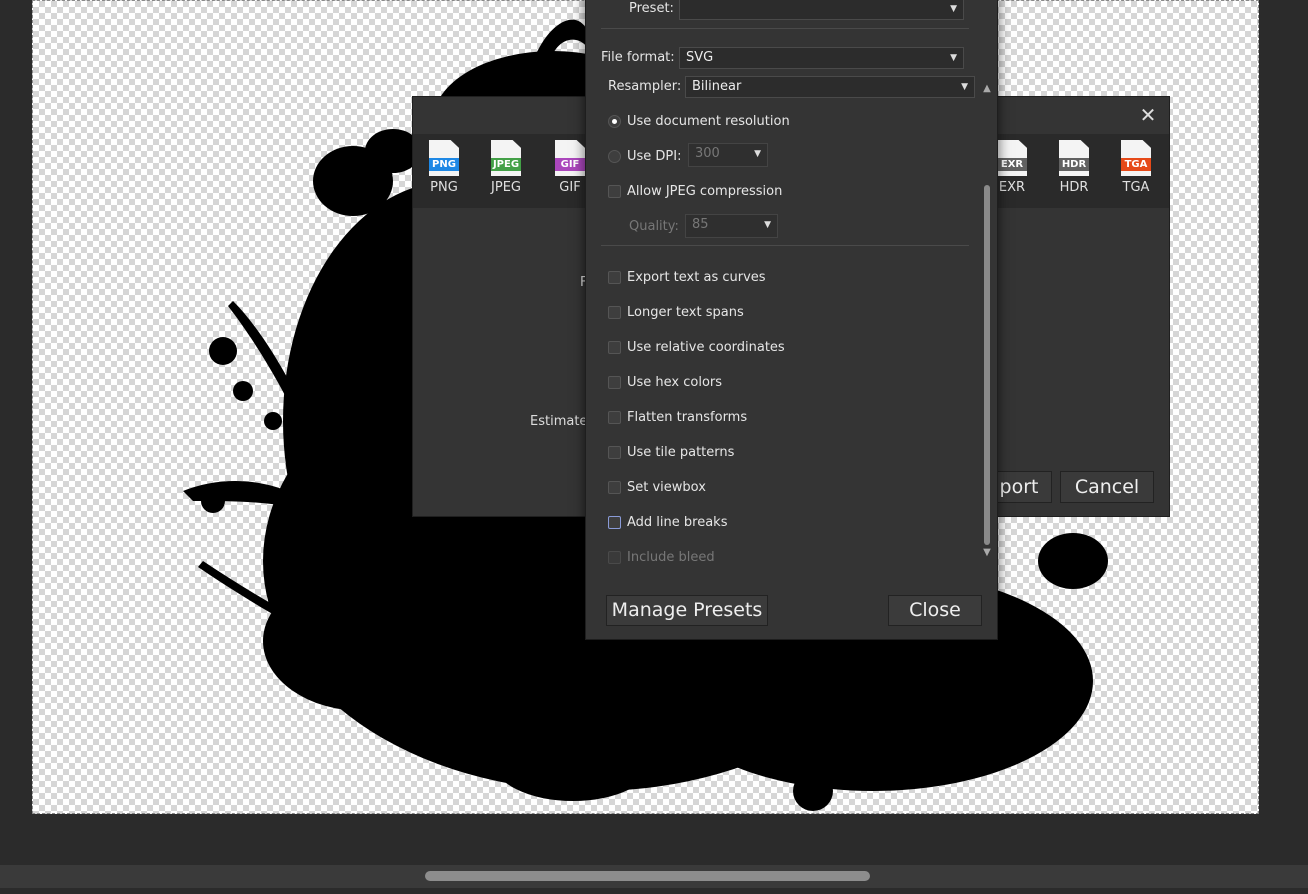 Image resolution: width=1308 pixels, height=894 pixels. I want to click on file-format-value: SVG, so click(700, 57).